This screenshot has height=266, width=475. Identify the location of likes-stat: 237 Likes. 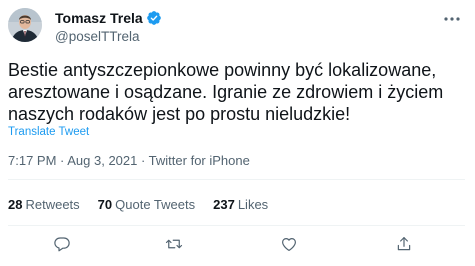
(240, 204).